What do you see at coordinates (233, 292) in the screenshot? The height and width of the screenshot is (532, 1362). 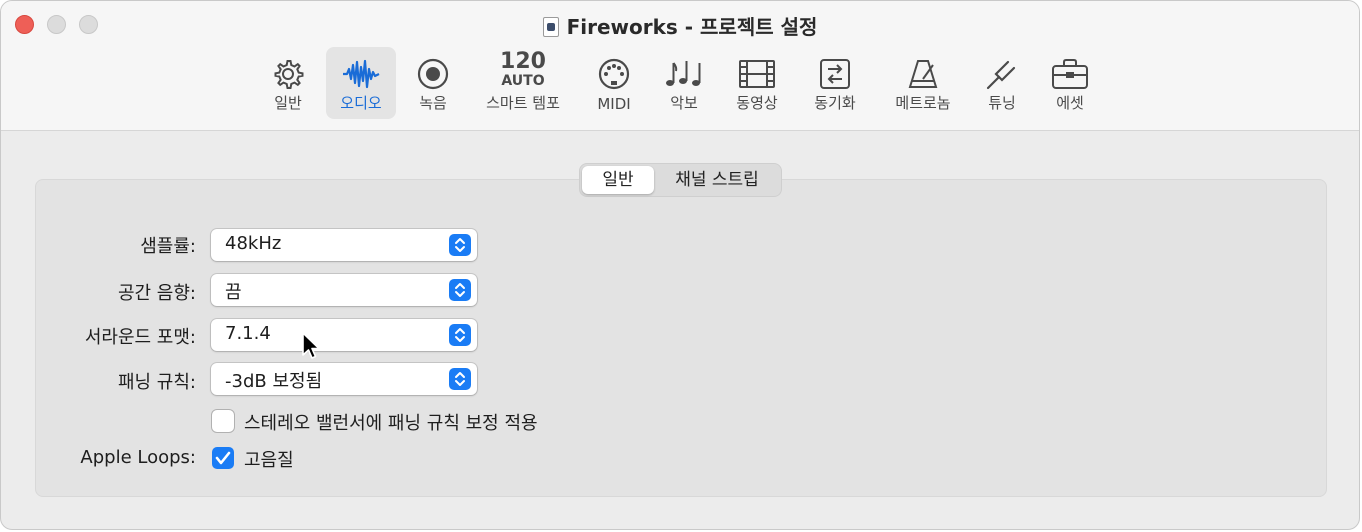 I see `spatial-audio-value: 끔` at bounding box center [233, 292].